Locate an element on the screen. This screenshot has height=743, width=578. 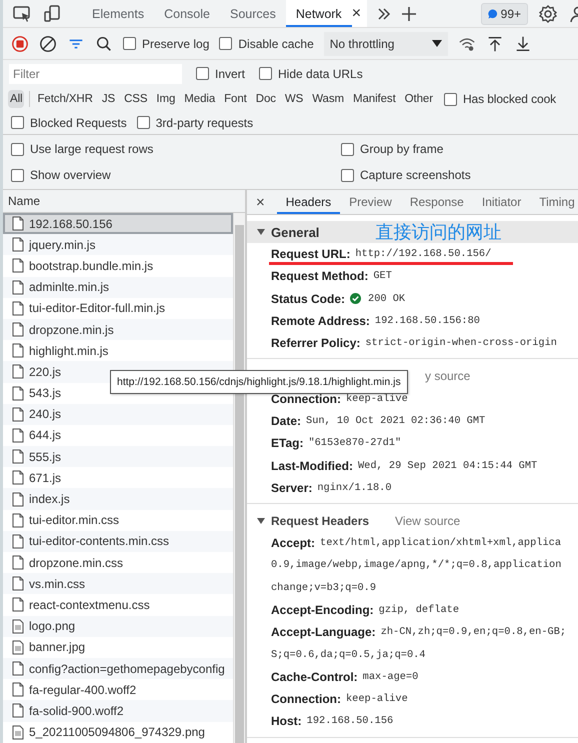
header-name: ETag: is located at coordinates (287, 443).